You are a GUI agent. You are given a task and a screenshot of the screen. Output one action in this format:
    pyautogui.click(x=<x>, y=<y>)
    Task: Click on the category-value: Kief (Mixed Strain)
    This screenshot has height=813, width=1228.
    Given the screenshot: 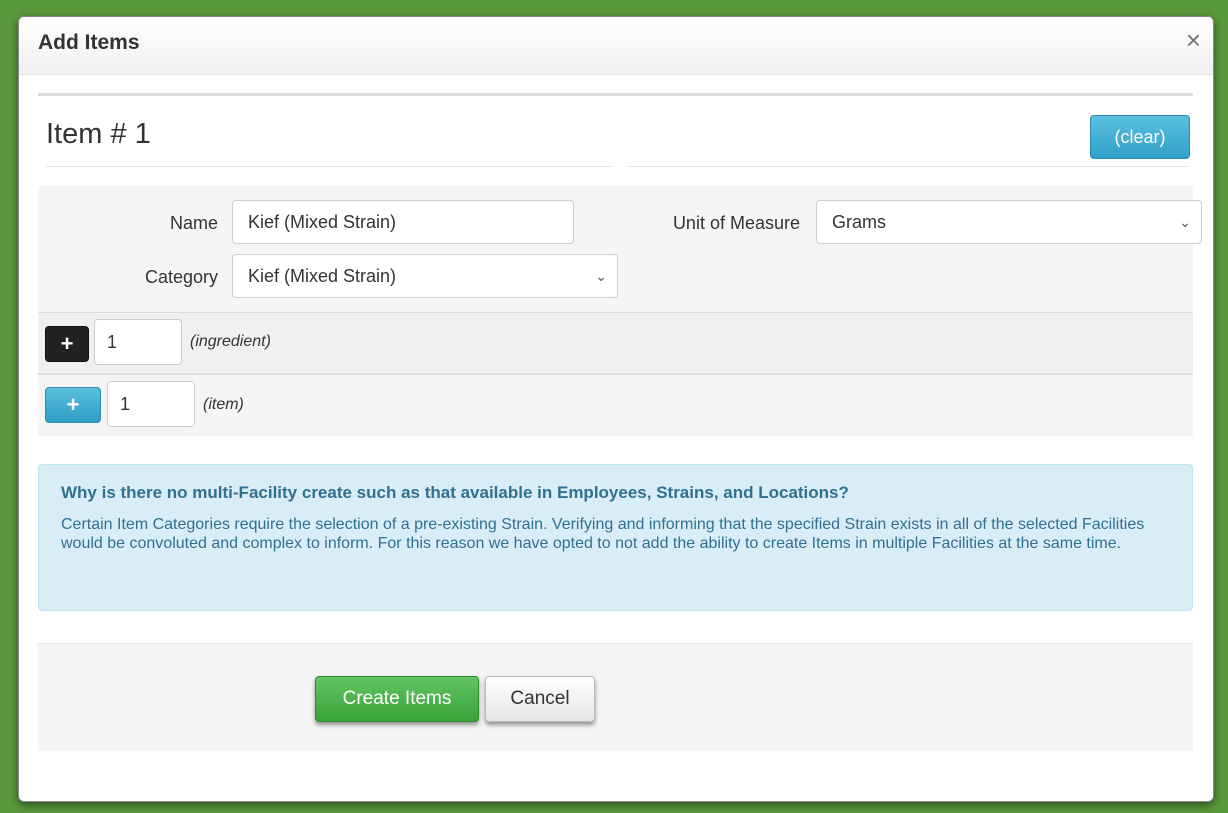 What is the action you would take?
    pyautogui.click(x=322, y=276)
    